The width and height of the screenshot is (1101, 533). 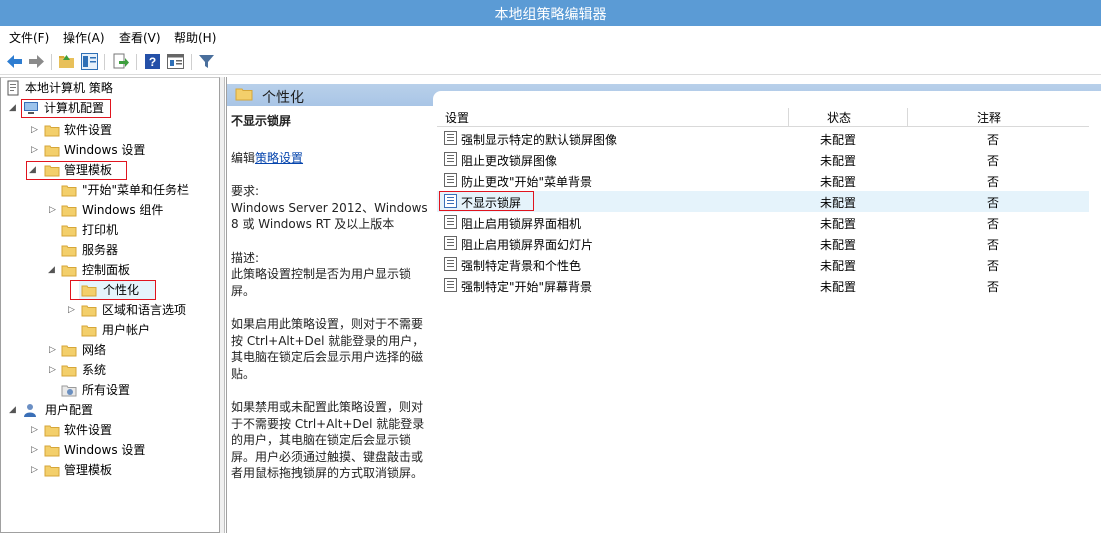 What do you see at coordinates (140, 37) in the screenshot?
I see `menu-view: 查看(V)` at bounding box center [140, 37].